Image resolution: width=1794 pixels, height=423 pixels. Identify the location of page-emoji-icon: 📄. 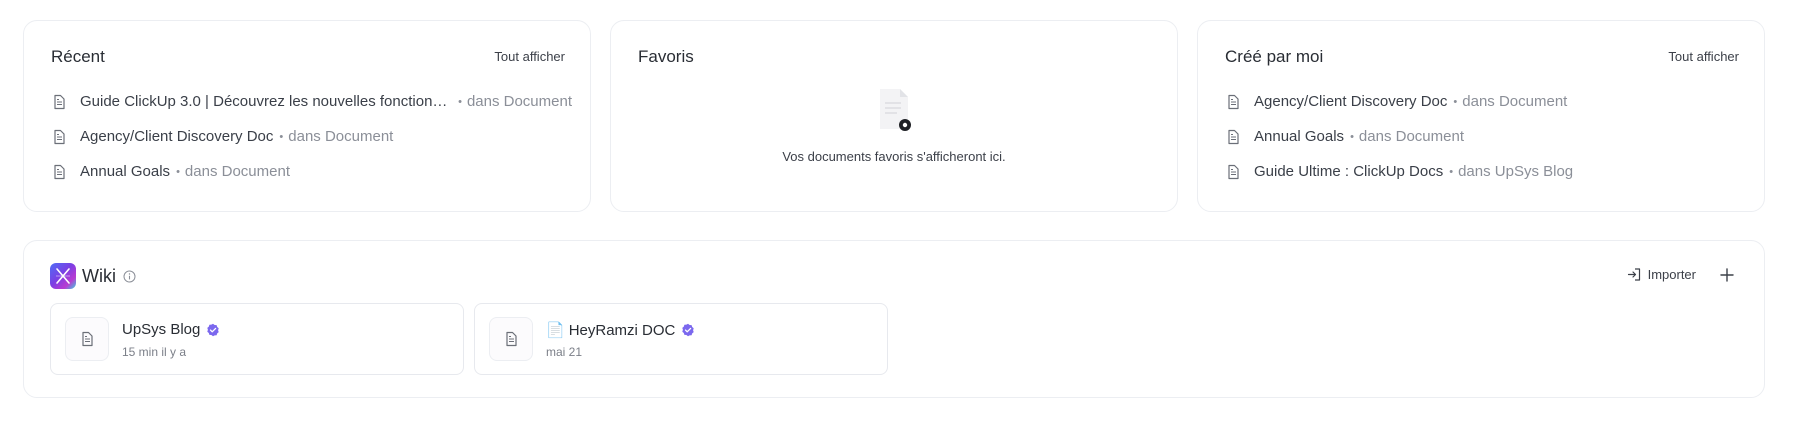
(555, 330).